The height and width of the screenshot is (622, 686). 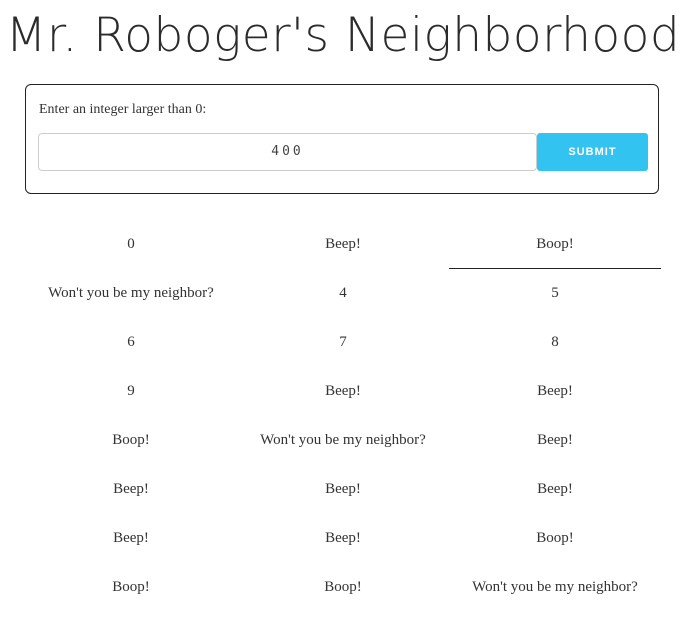 I want to click on number-input-label: Enter an integer larger than 0:, so click(x=123, y=109).